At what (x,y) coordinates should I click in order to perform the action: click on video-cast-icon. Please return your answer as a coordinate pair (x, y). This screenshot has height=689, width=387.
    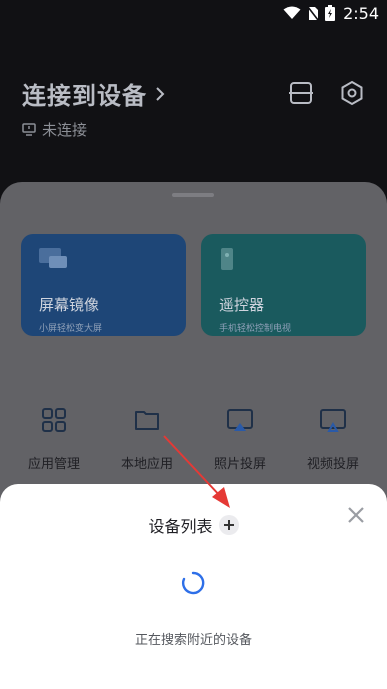
    Looking at the image, I should click on (333, 420).